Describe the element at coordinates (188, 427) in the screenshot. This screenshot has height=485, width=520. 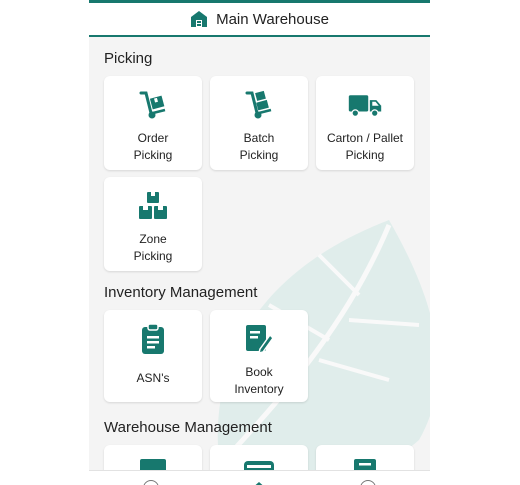
I see `section-title-warehouse: Warehouse Management` at that location.